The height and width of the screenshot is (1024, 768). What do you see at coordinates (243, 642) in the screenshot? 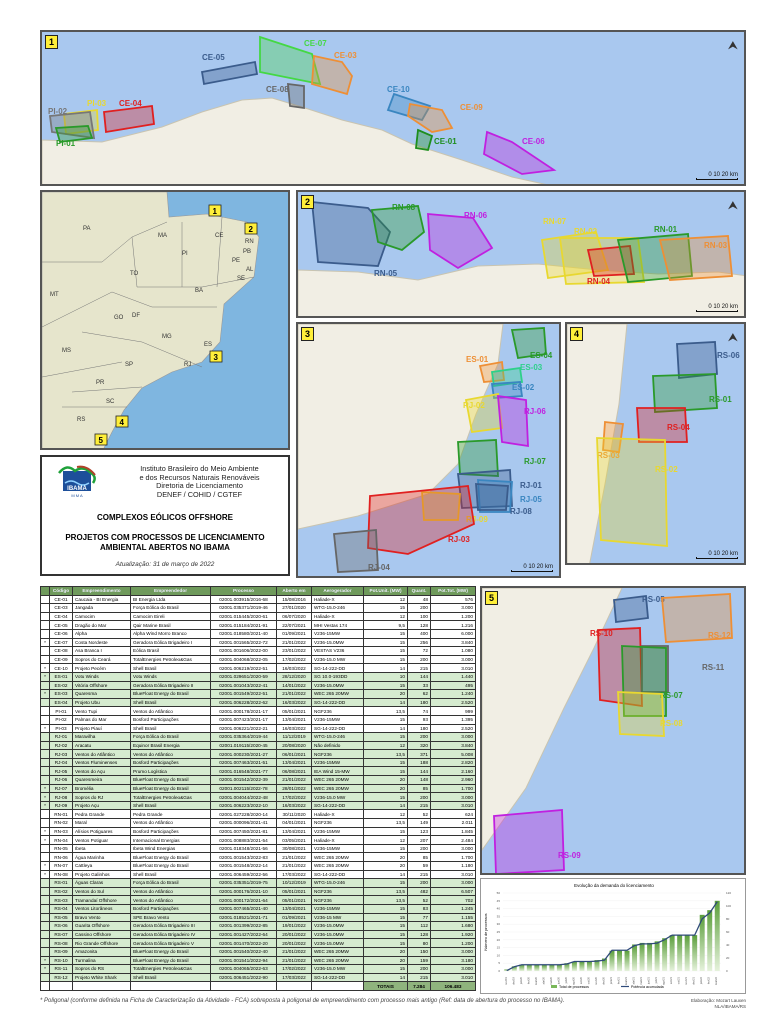
I see `table-cell: 02001.001565/2022-72` at bounding box center [243, 642].